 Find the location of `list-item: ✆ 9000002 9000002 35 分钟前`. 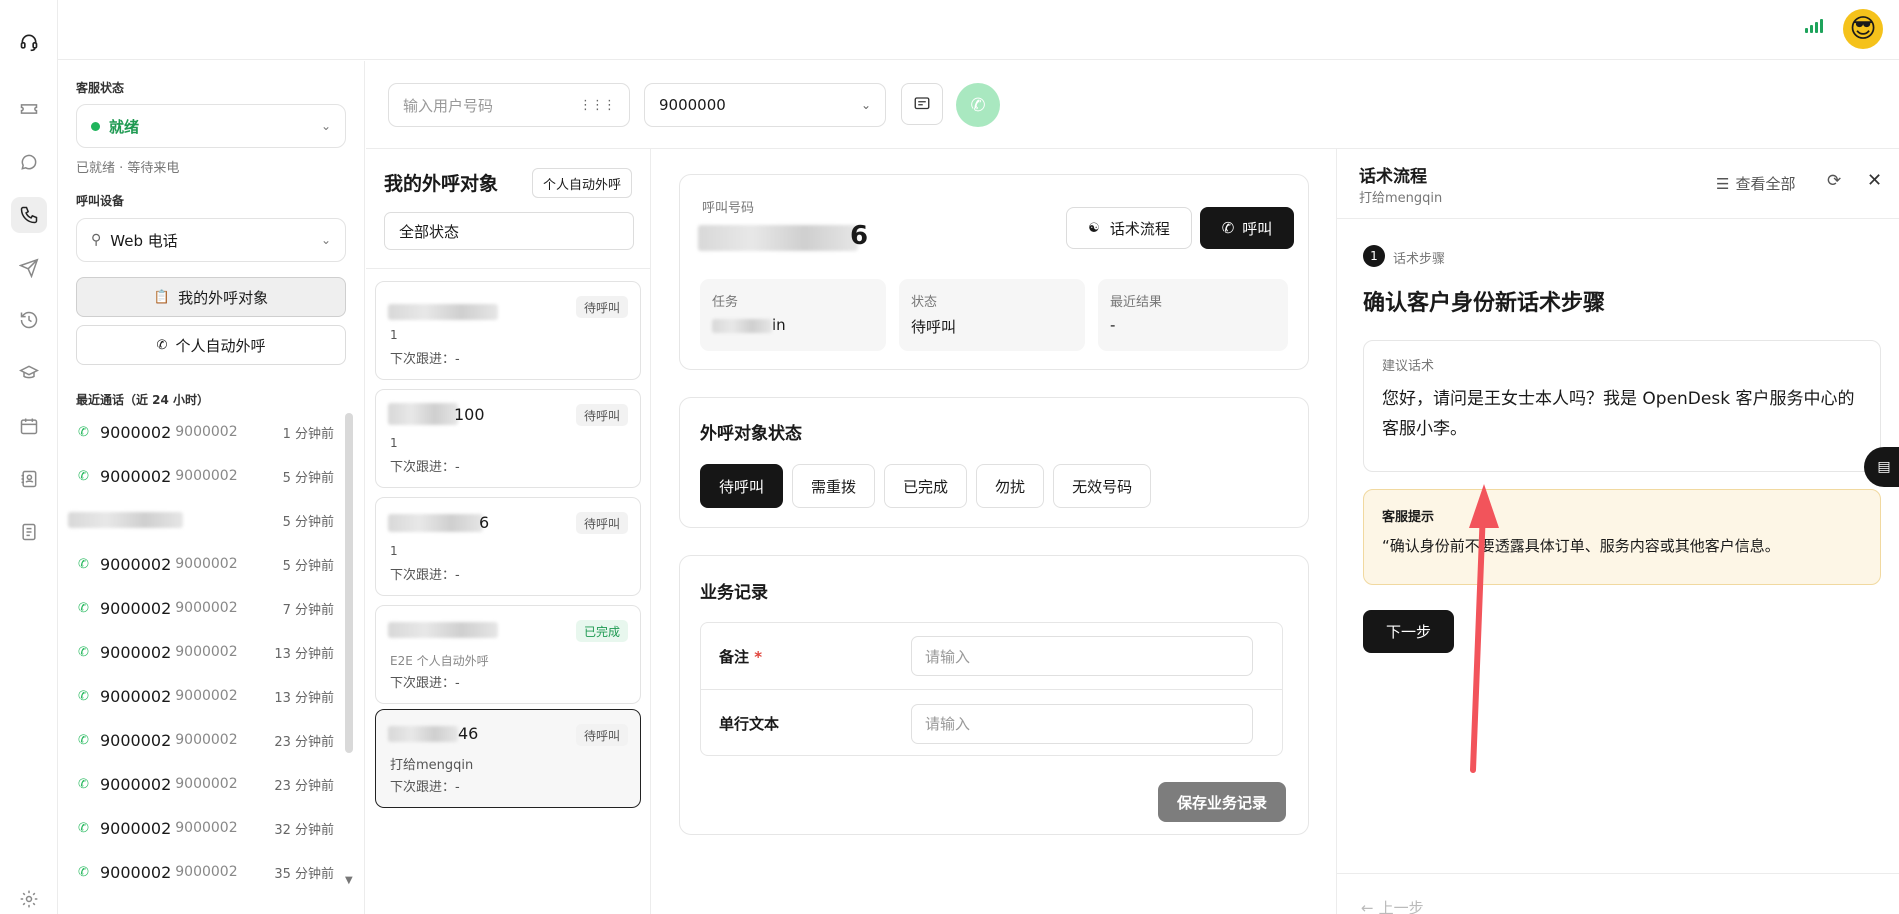

list-item: ✆ 9000002 9000002 35 分钟前 is located at coordinates (206, 872).